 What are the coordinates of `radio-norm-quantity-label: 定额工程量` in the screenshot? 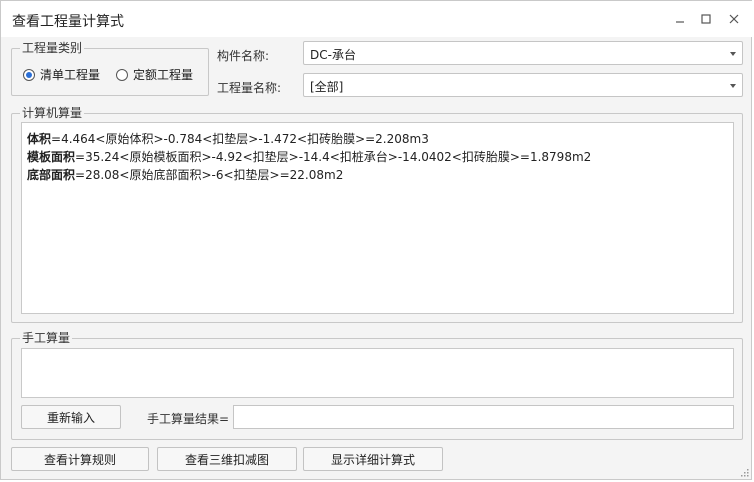 It's located at (163, 75).